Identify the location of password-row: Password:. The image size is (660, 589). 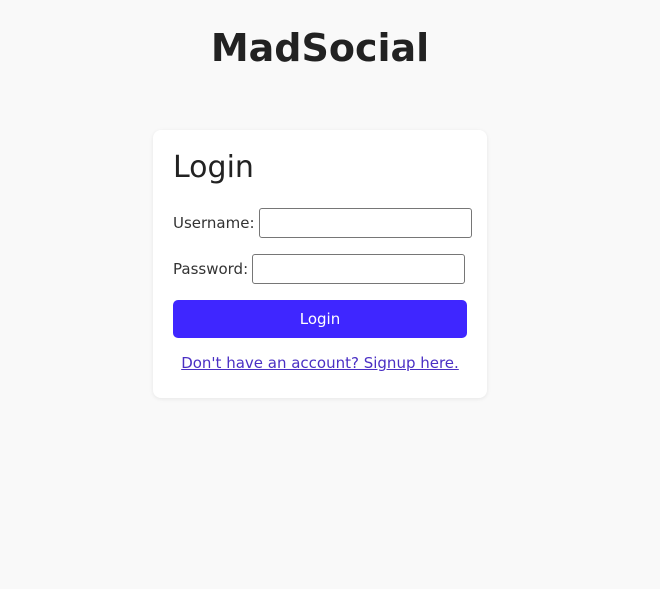
(319, 269).